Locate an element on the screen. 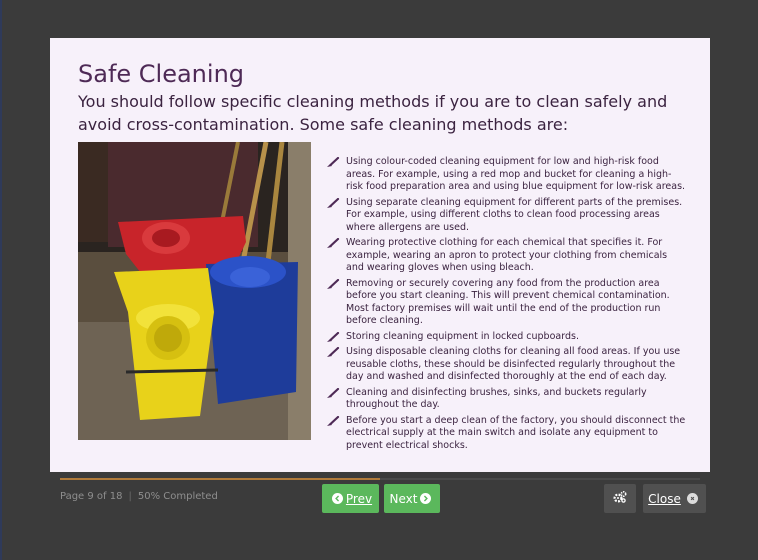 Image resolution: width=758 pixels, height=560 pixels. close-icon is located at coordinates (692, 498).